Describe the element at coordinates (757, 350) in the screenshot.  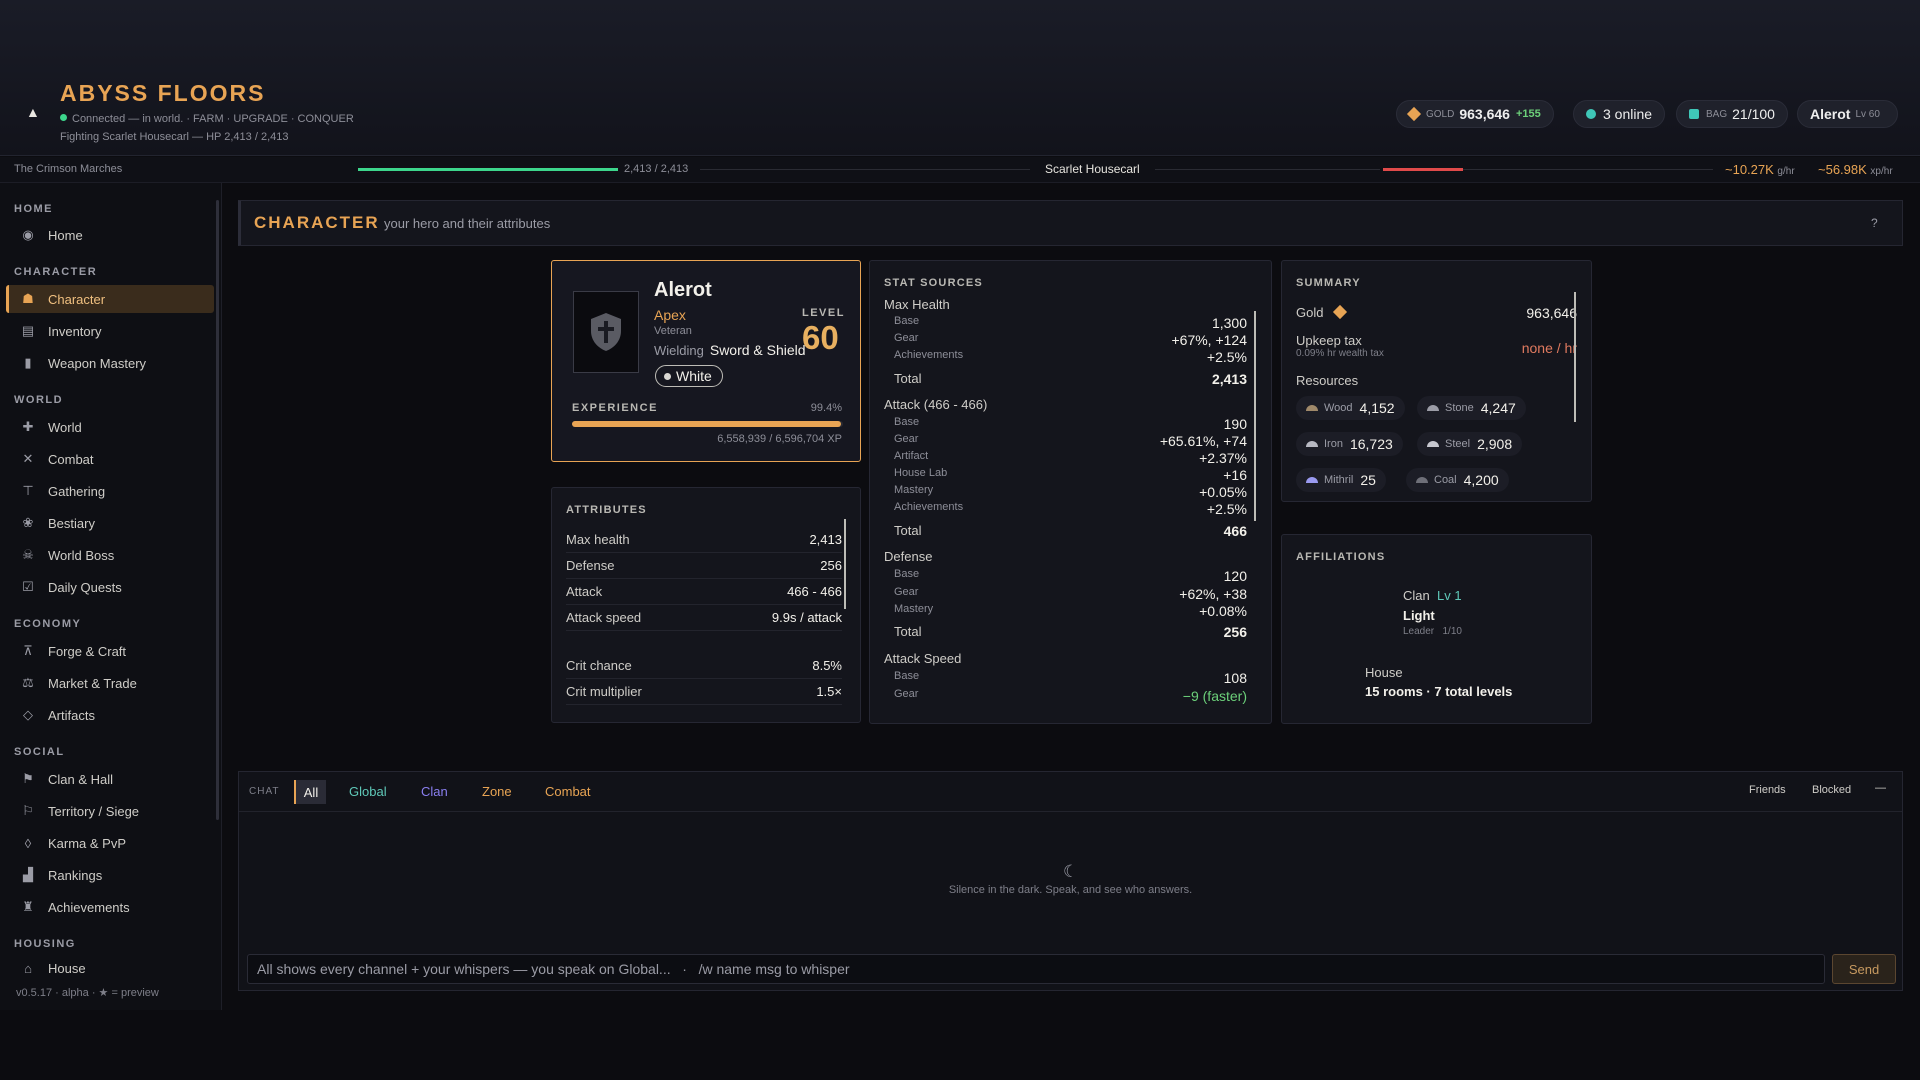
I see `wield-value: Sword & Shield` at that location.